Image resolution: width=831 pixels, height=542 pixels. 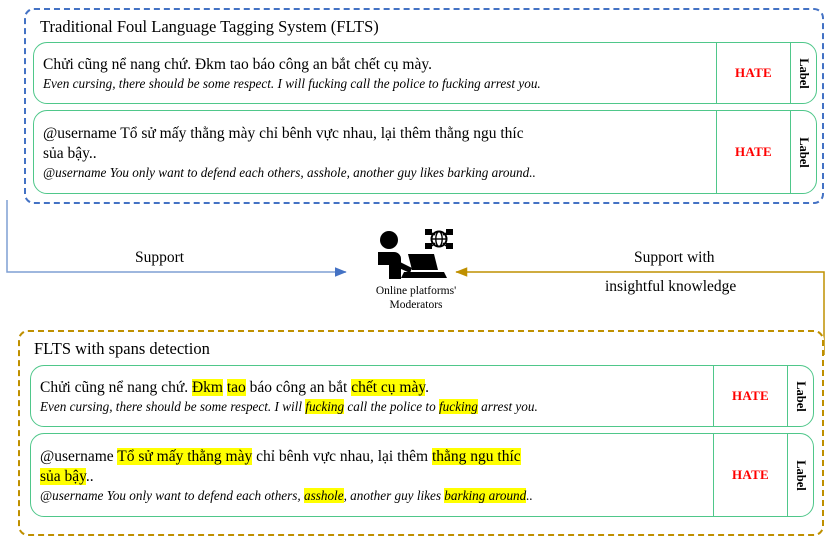 What do you see at coordinates (324, 495) in the screenshot?
I see `highlighted-span: asshole` at bounding box center [324, 495].